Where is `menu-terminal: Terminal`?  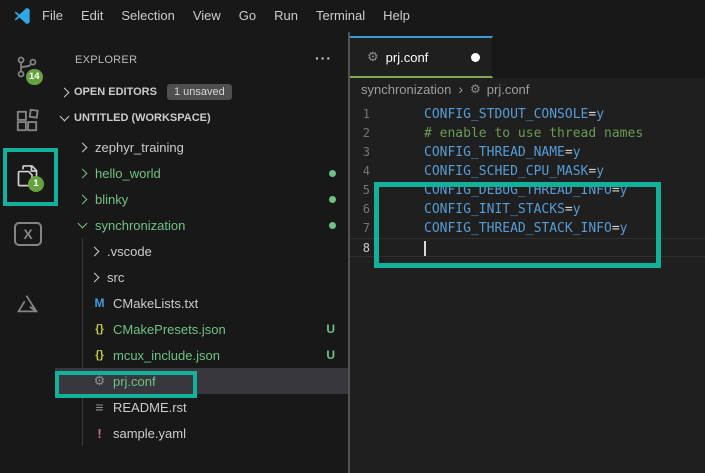
menu-terminal: Terminal is located at coordinates (340, 16).